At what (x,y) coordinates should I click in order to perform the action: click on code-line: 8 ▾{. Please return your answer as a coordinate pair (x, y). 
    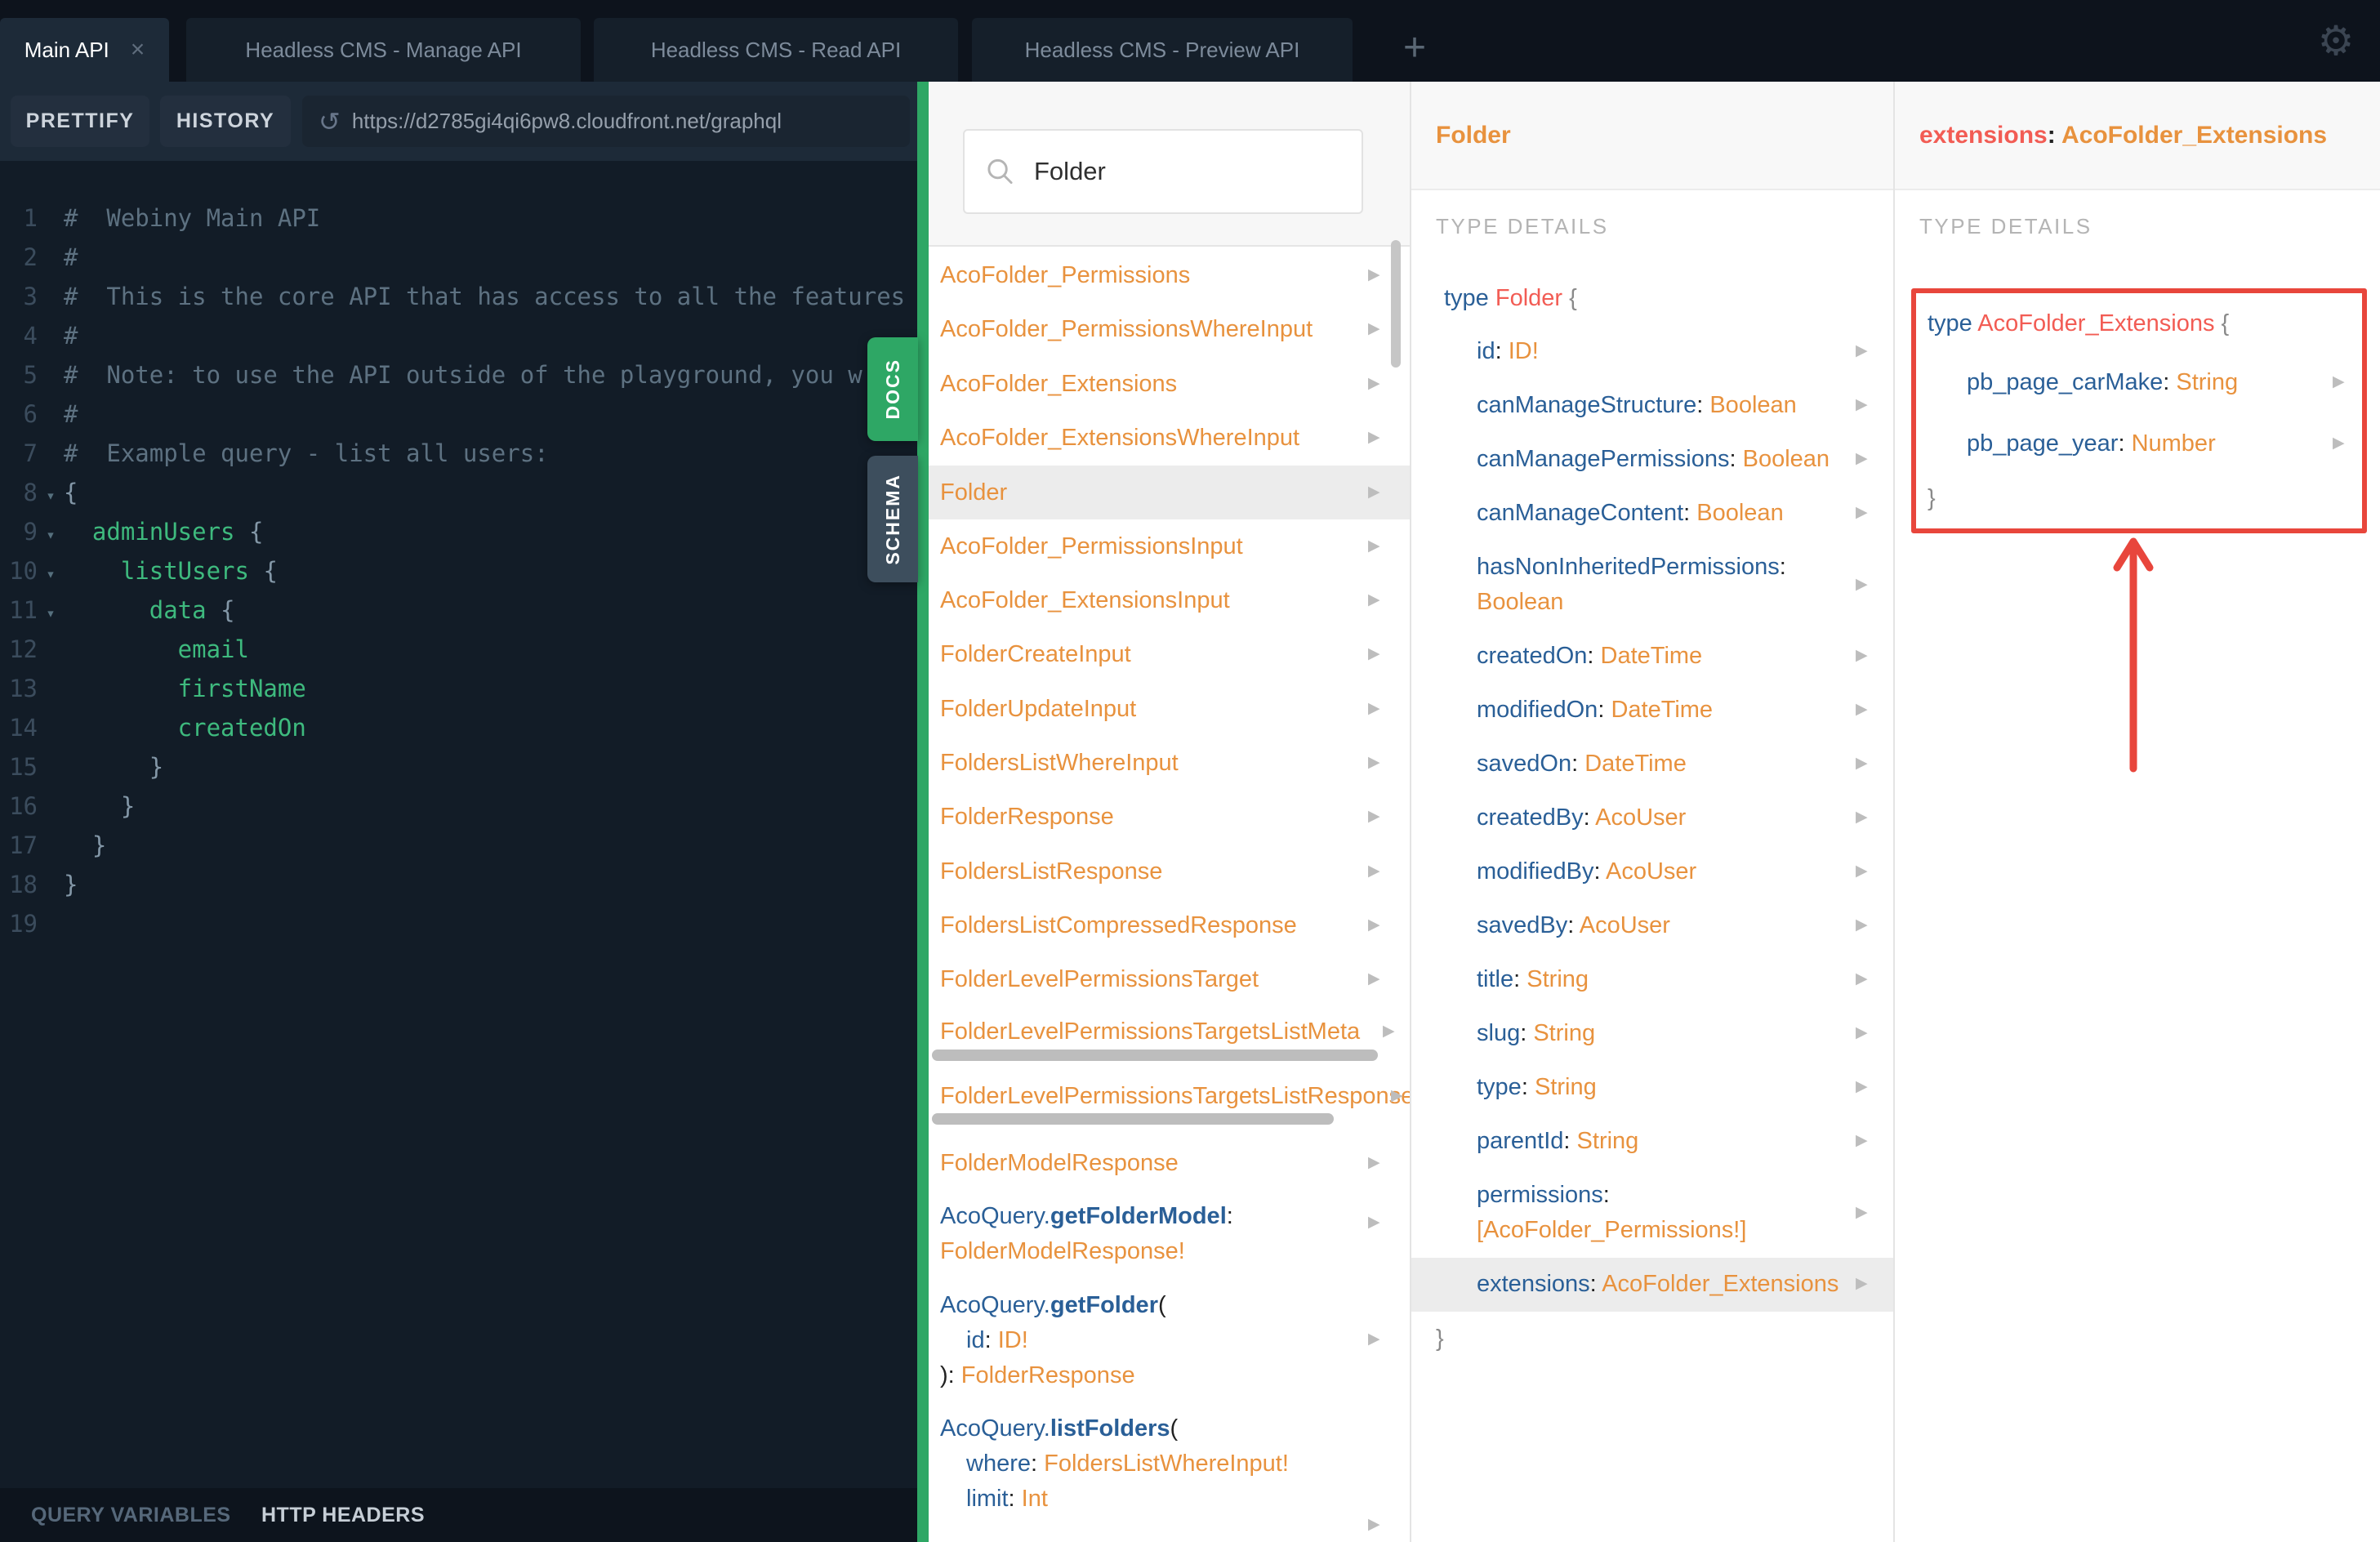
    Looking at the image, I should click on (459, 493).